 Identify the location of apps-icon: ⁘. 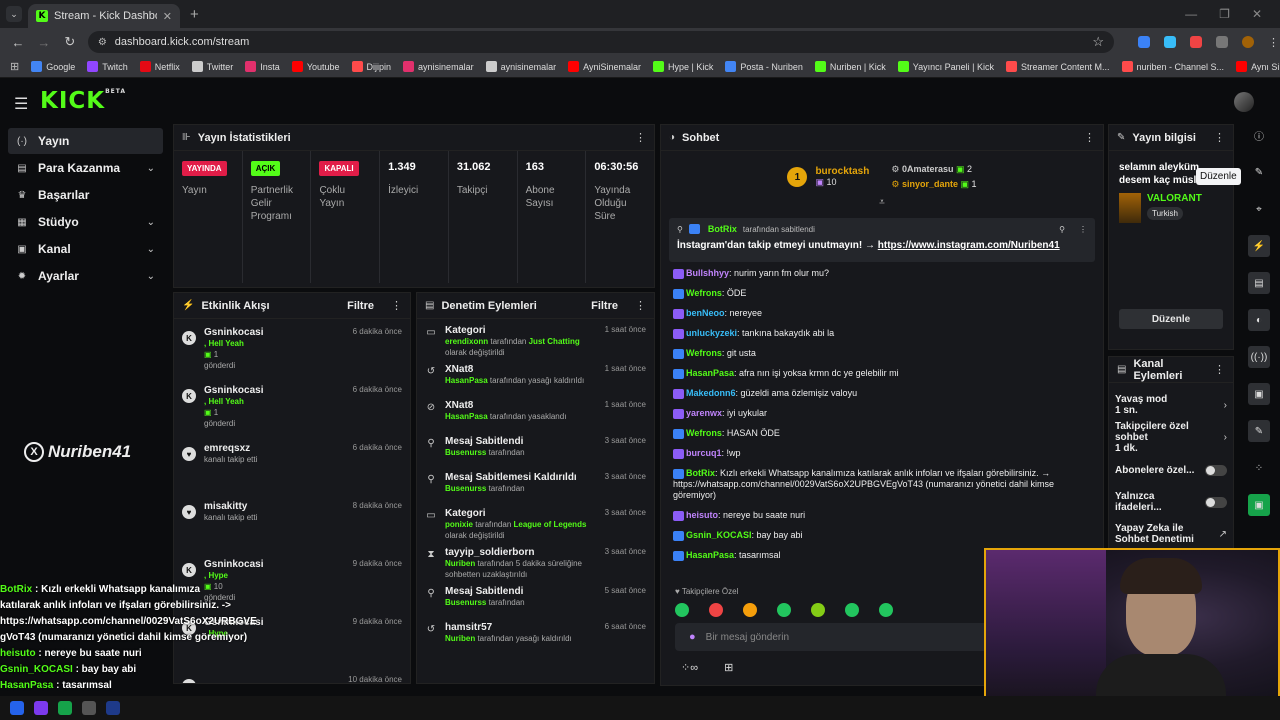
(1259, 468).